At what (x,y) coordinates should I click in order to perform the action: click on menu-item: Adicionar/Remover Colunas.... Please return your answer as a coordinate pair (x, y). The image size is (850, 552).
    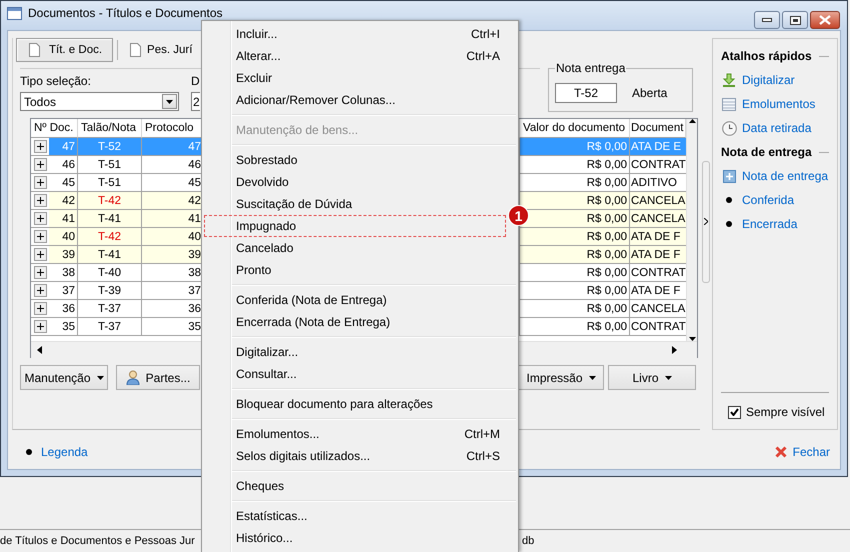
    Looking at the image, I should click on (355, 100).